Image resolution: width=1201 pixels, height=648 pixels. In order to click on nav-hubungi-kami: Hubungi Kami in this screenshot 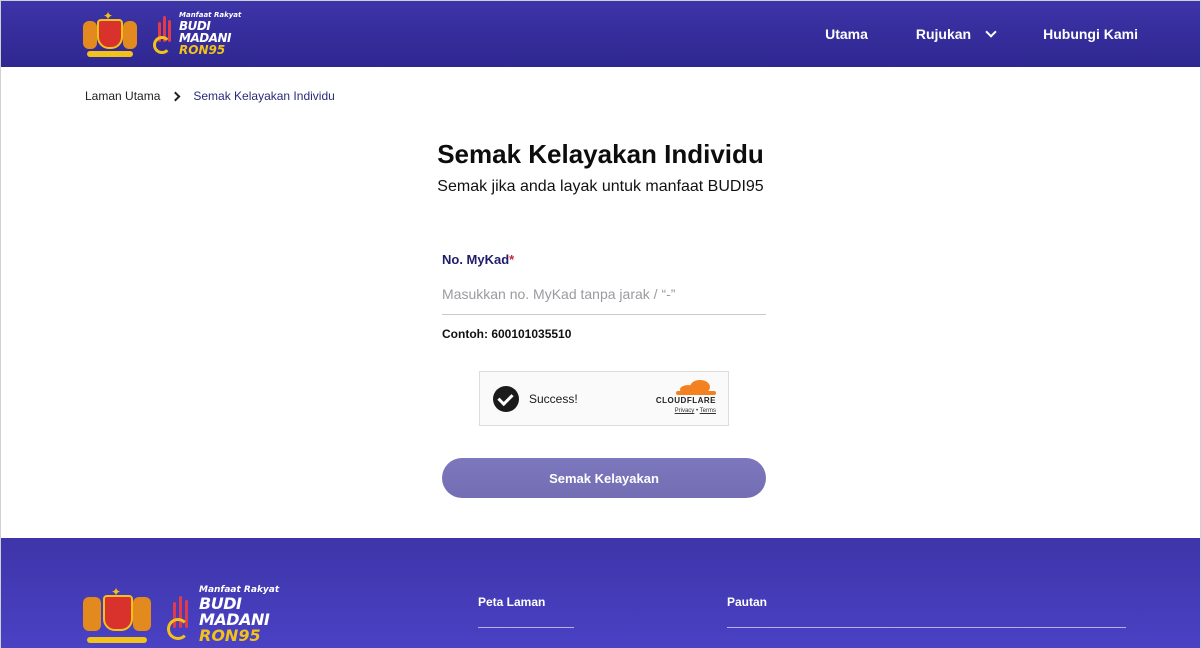, I will do `click(1090, 34)`.